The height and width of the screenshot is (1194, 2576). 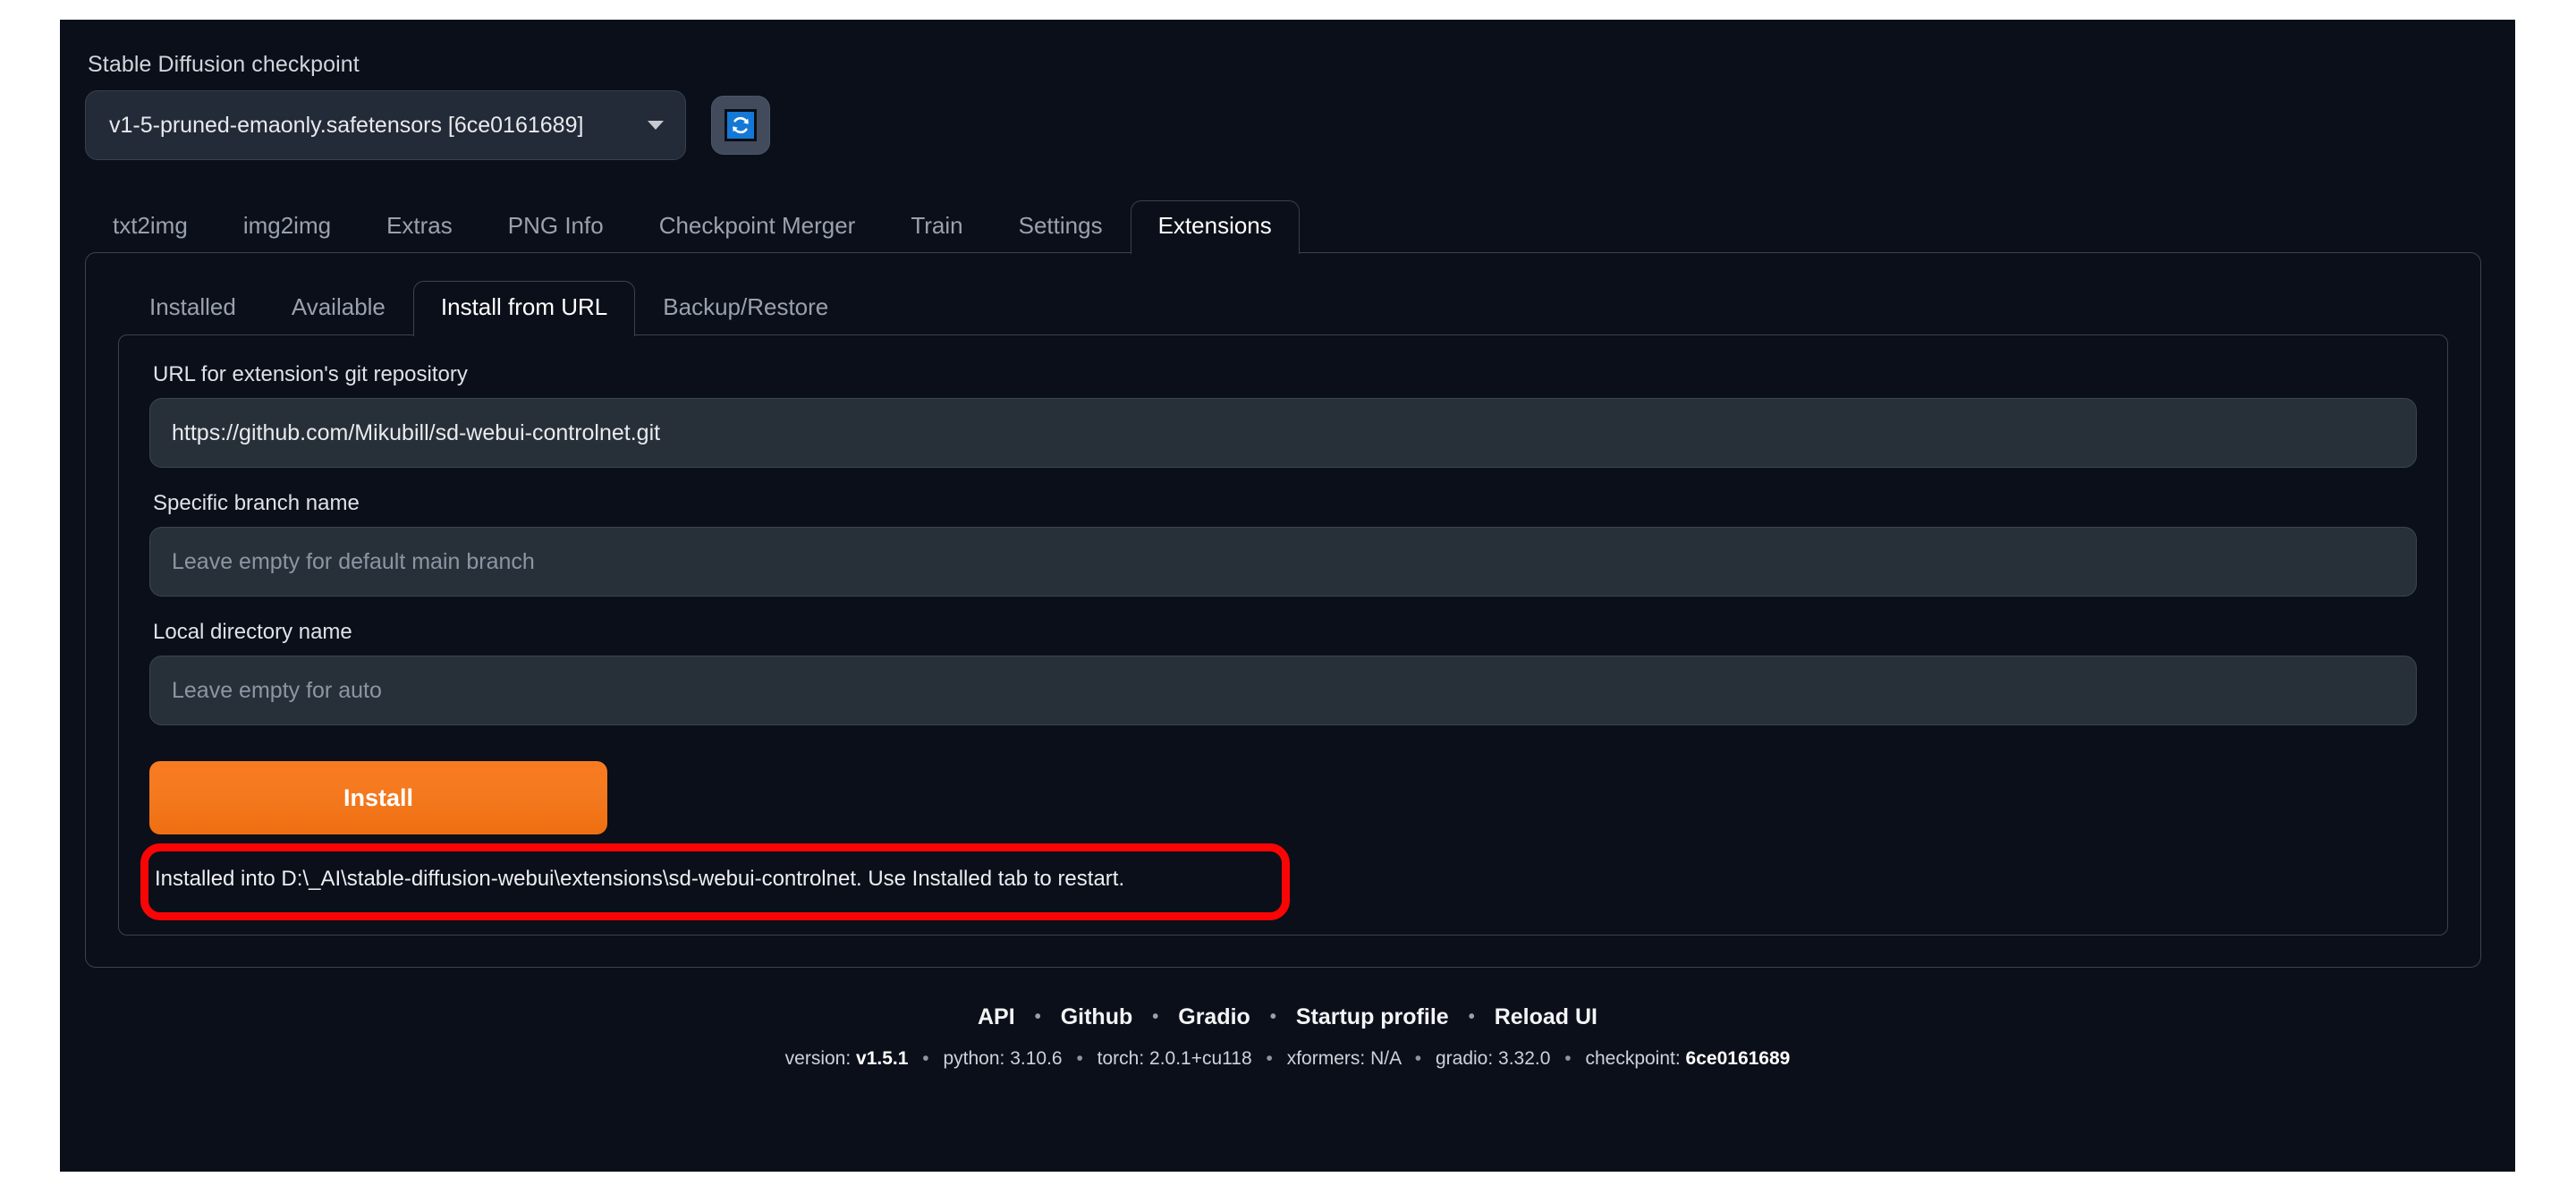 I want to click on refresh-icon, so click(x=740, y=125).